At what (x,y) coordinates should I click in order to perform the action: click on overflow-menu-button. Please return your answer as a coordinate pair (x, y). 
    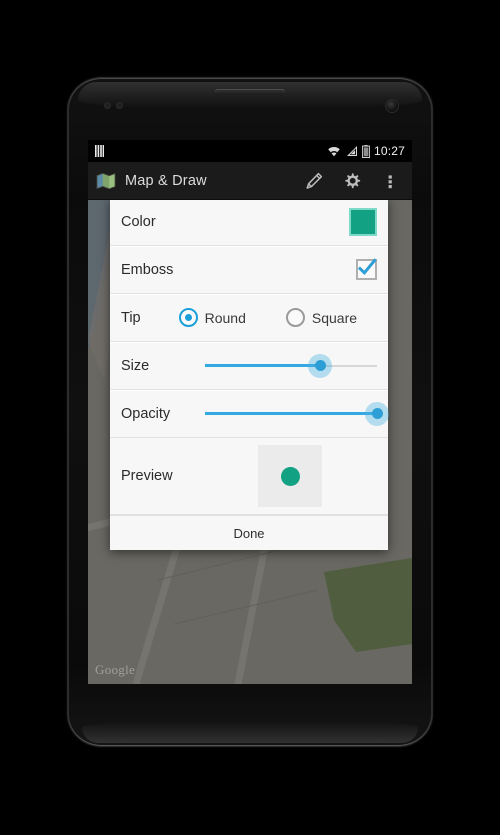
    Looking at the image, I should click on (390, 181).